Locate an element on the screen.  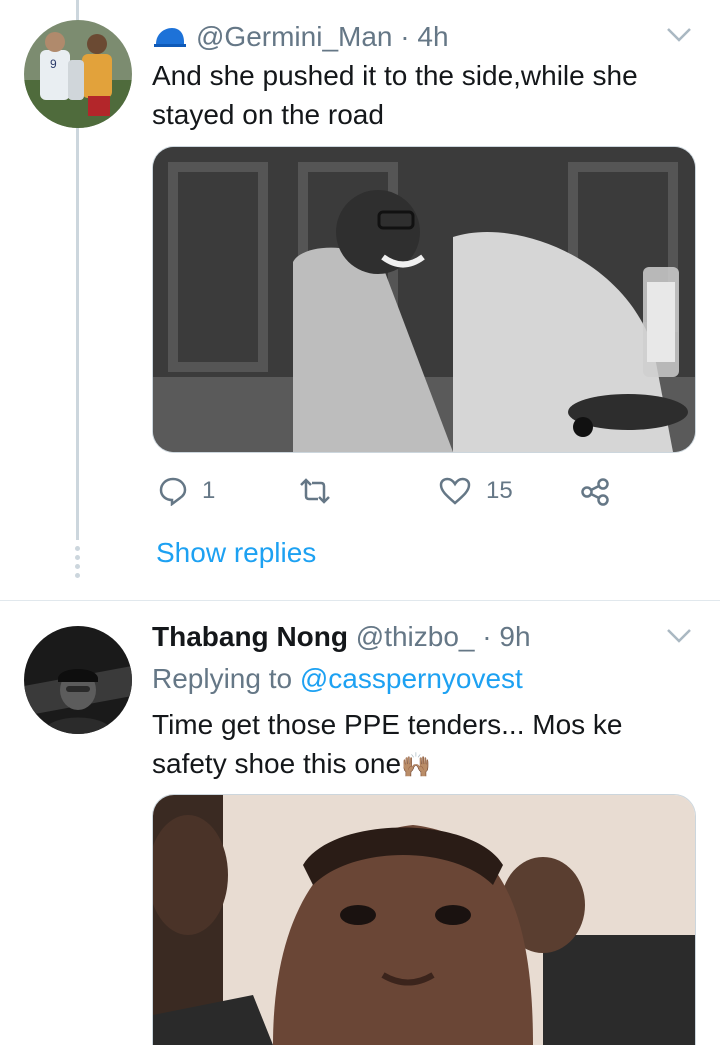
tweet-header: @Germini_Man · 4h is located at coordinates (300, 38).